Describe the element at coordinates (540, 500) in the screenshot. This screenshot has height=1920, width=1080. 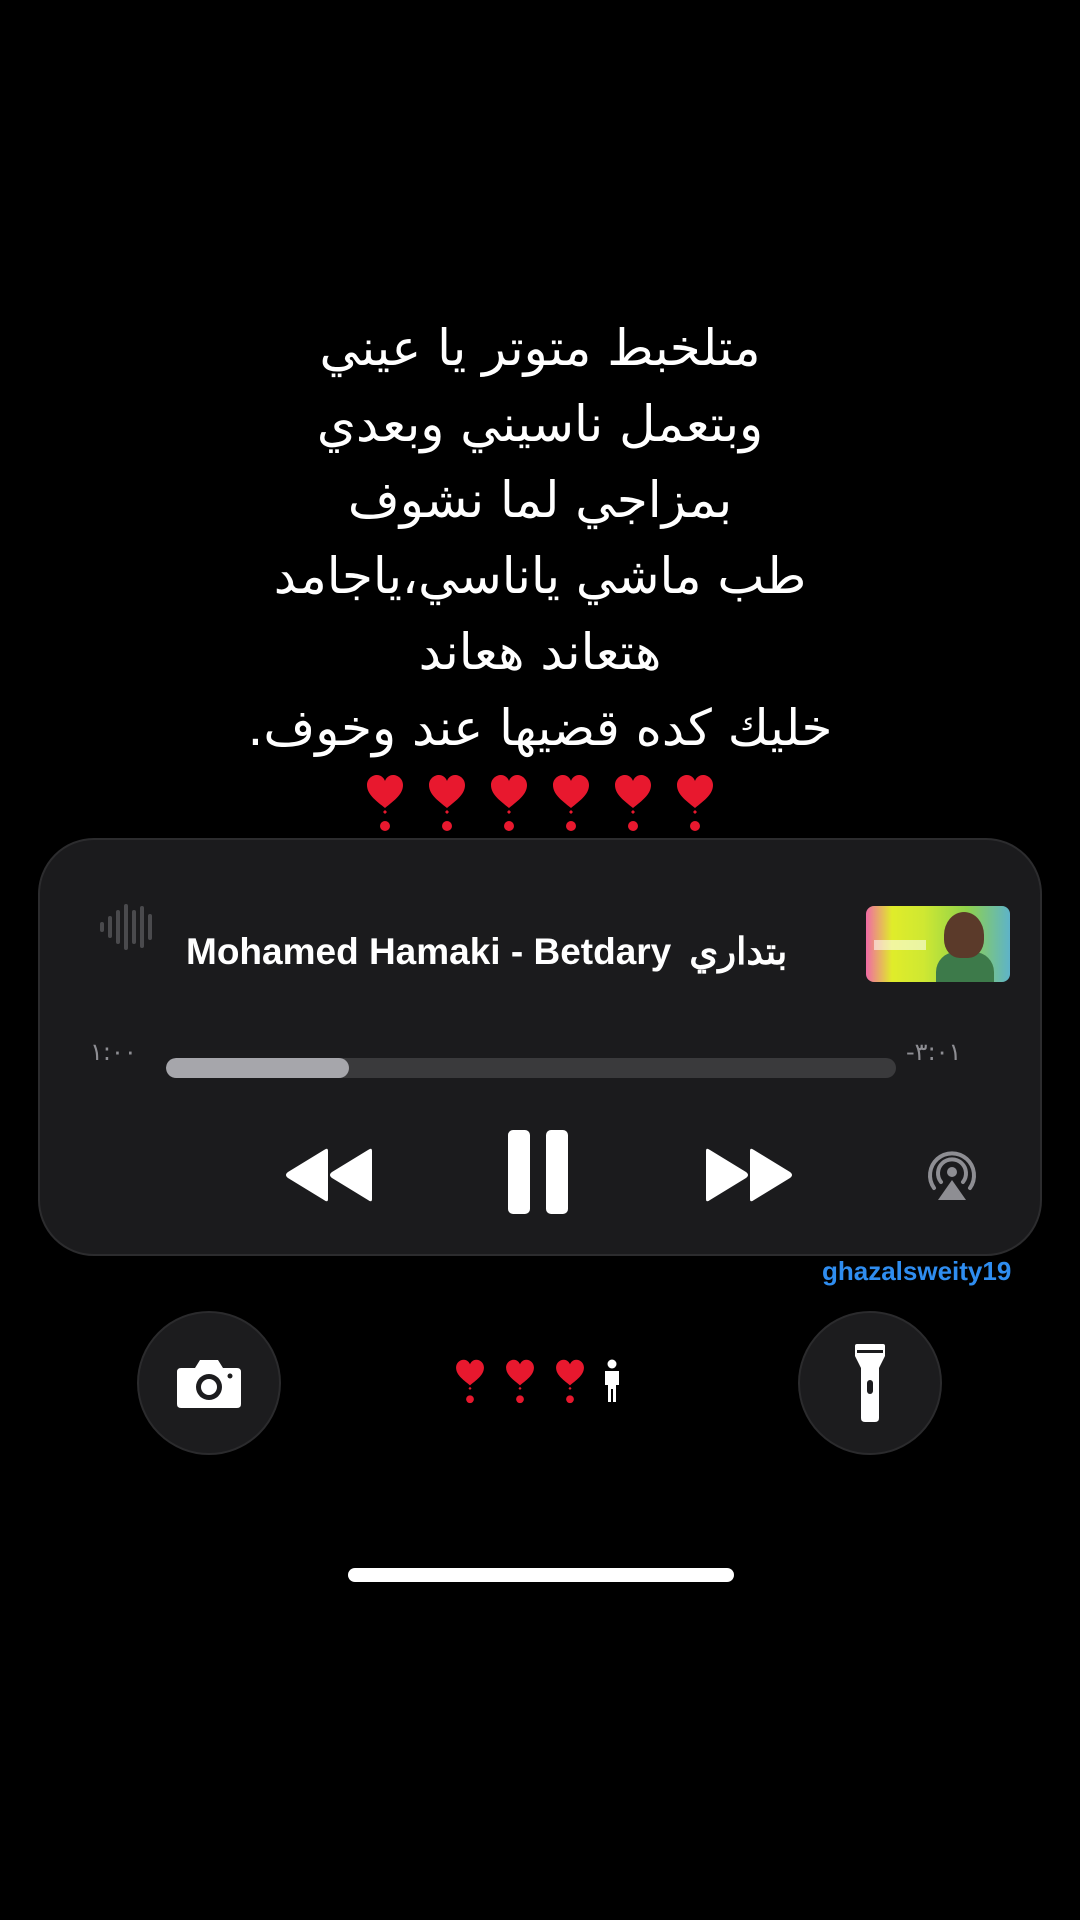
I see `lyric-line-3: بمزاجي لما نشوف` at that location.